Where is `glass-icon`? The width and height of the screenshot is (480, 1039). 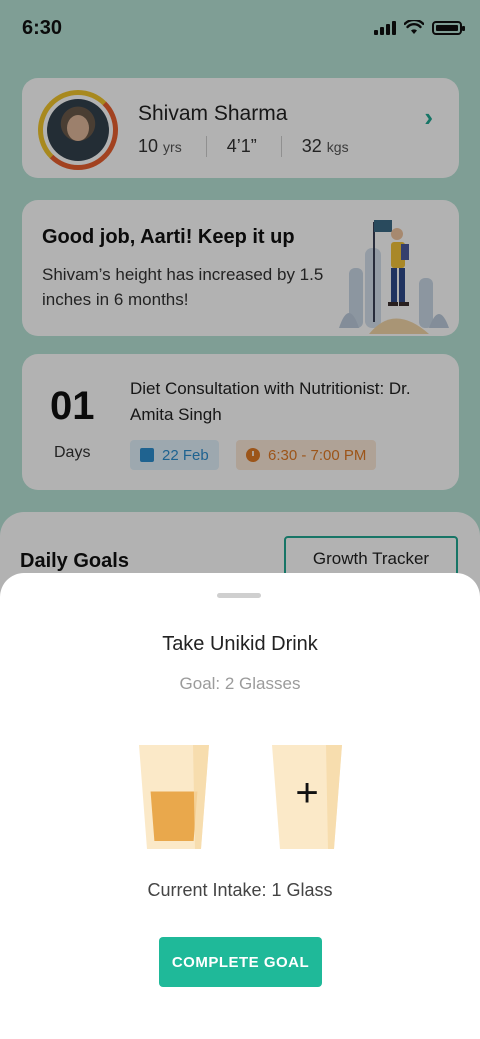 glass-icon is located at coordinates (174, 797).